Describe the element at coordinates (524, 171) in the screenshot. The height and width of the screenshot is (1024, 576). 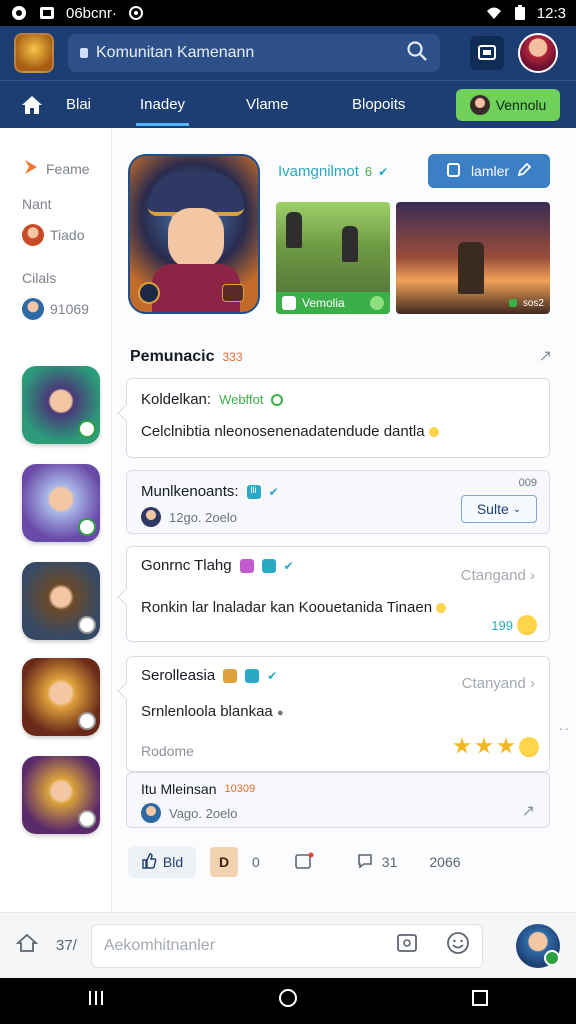
I see `edit-icon` at that location.